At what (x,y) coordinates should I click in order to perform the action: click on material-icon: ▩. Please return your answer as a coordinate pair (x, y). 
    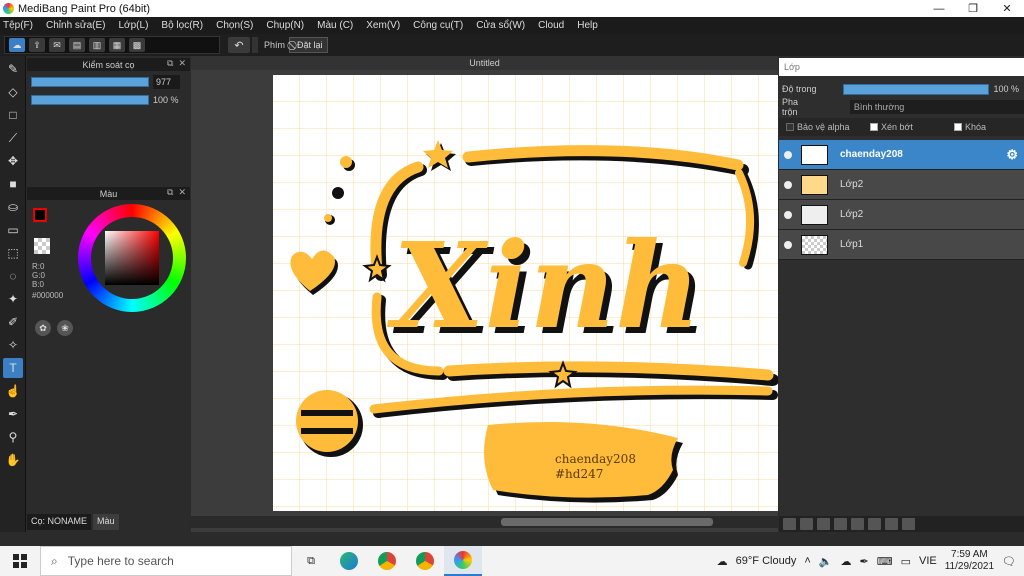
    Looking at the image, I should click on (137, 45).